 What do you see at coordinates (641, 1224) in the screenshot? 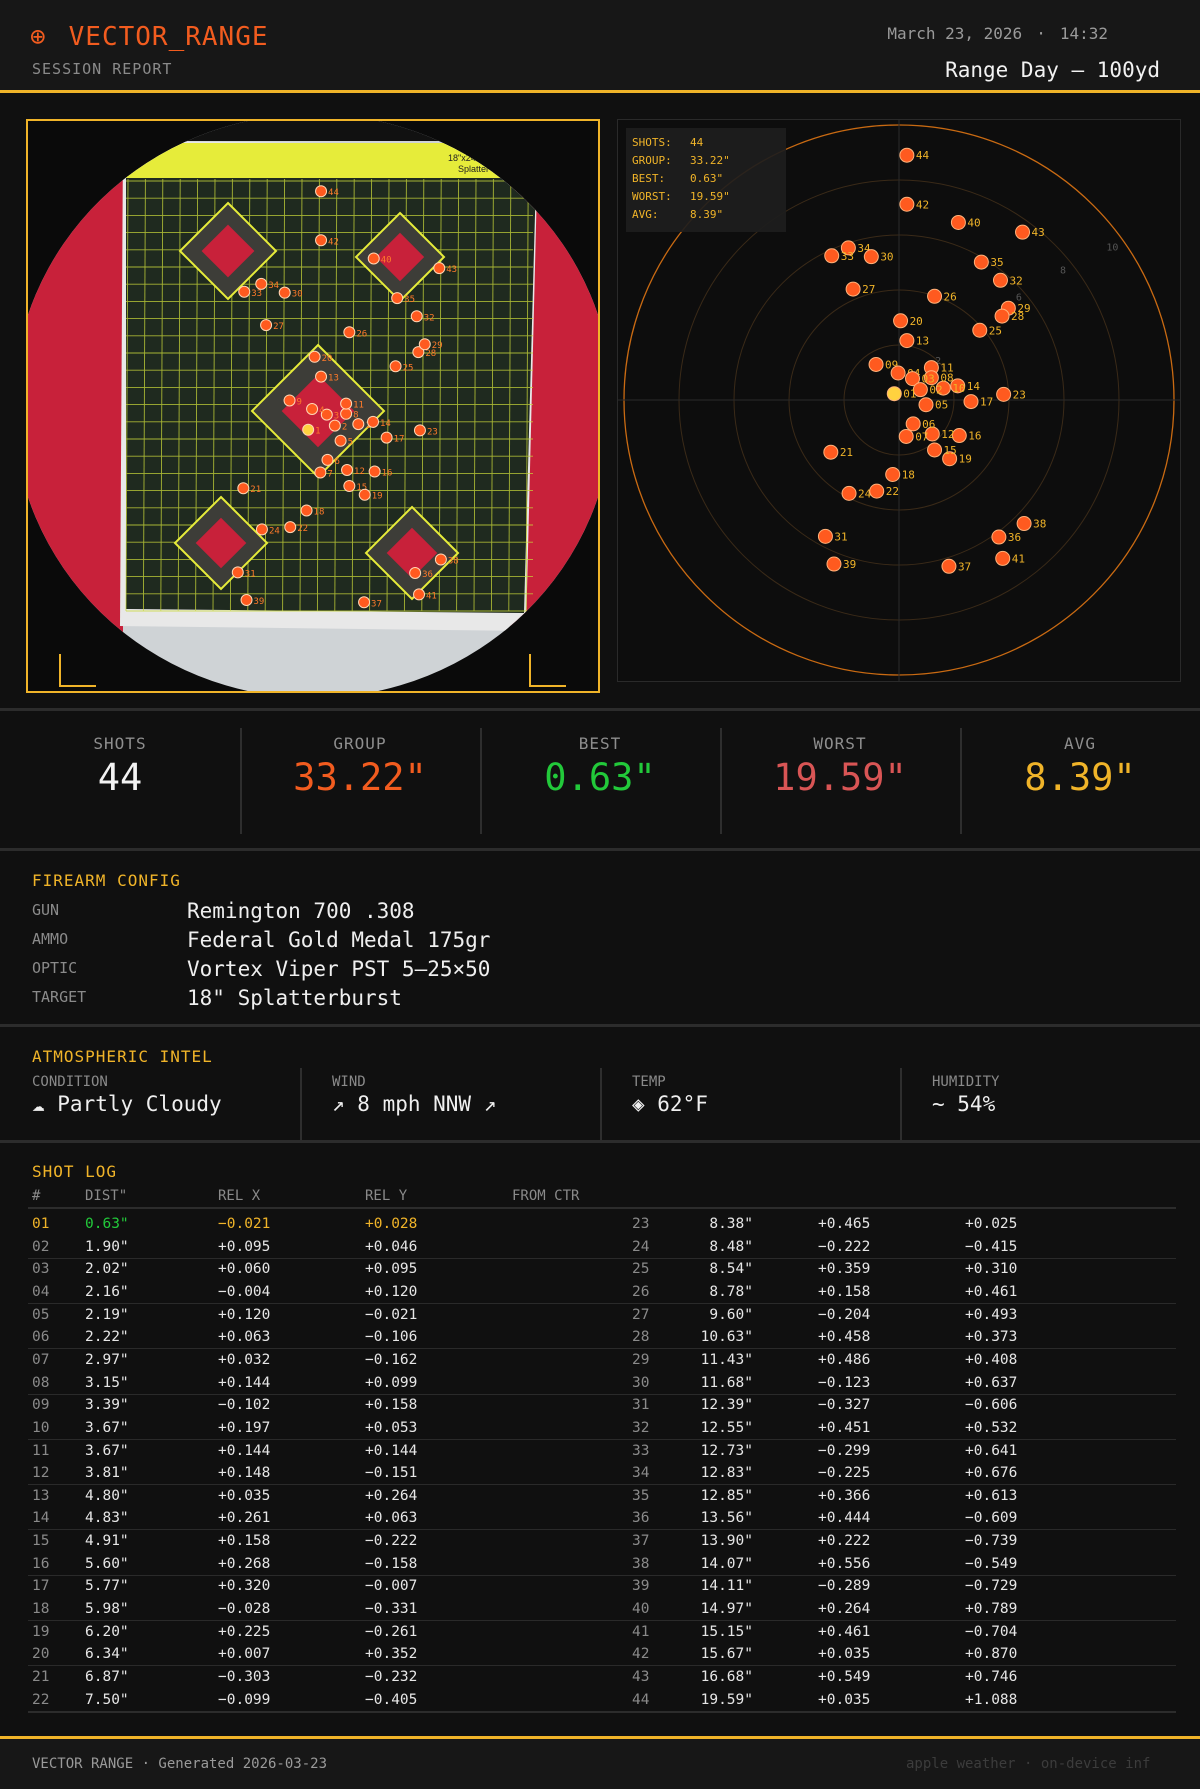
I see `log-cell-num: 23` at bounding box center [641, 1224].